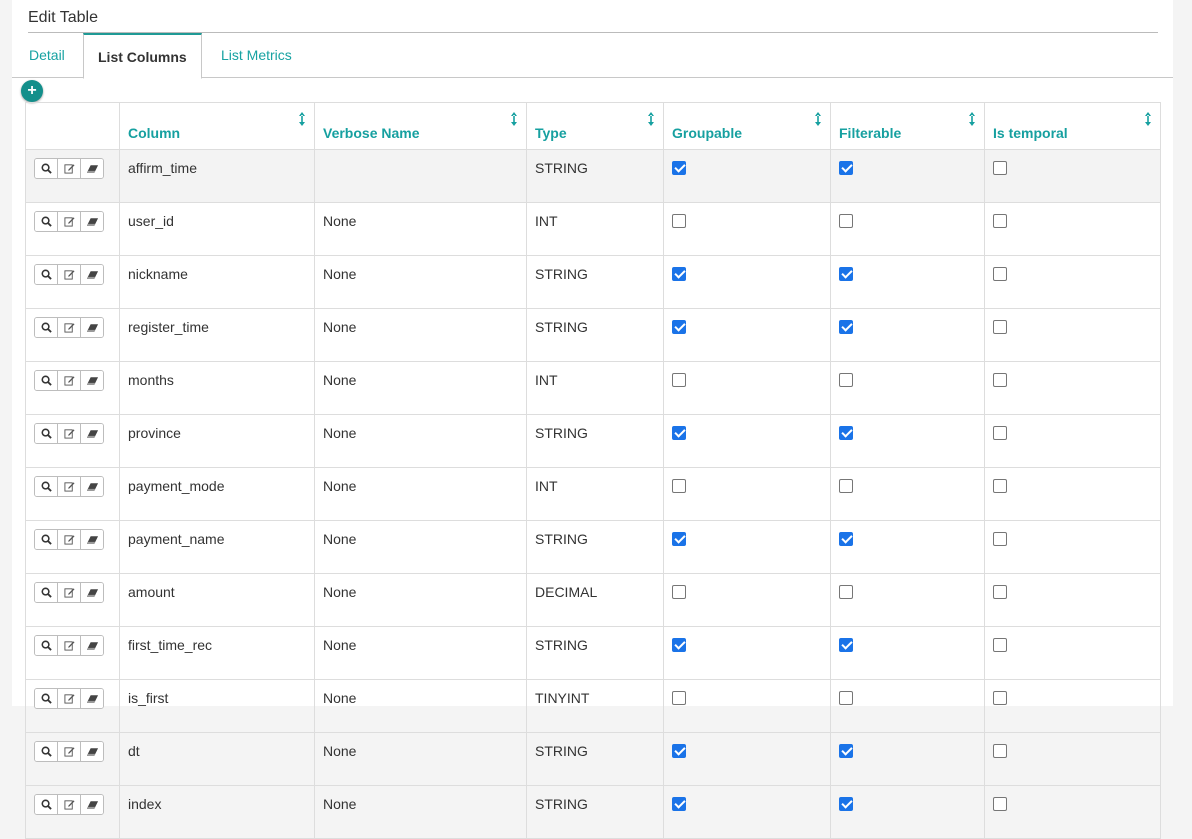 The image size is (1192, 839). What do you see at coordinates (595, 653) in the screenshot?
I see `cell-type: STRING` at bounding box center [595, 653].